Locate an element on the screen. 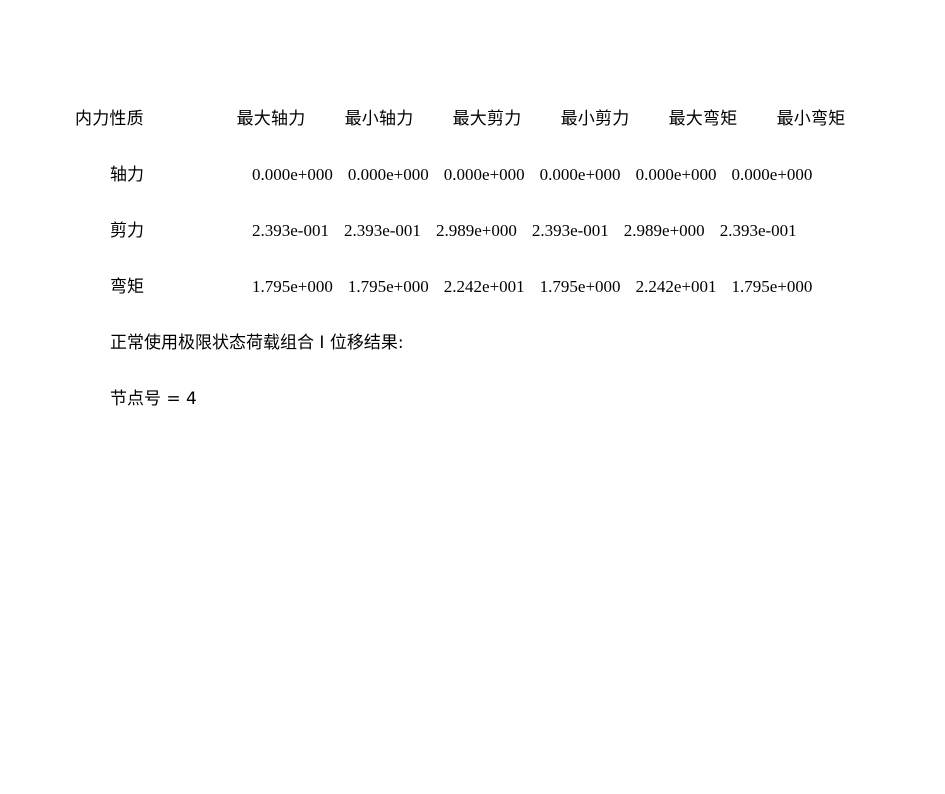 The height and width of the screenshot is (794, 945). column-header-max-shear: 最大剪力 is located at coordinates (487, 119).